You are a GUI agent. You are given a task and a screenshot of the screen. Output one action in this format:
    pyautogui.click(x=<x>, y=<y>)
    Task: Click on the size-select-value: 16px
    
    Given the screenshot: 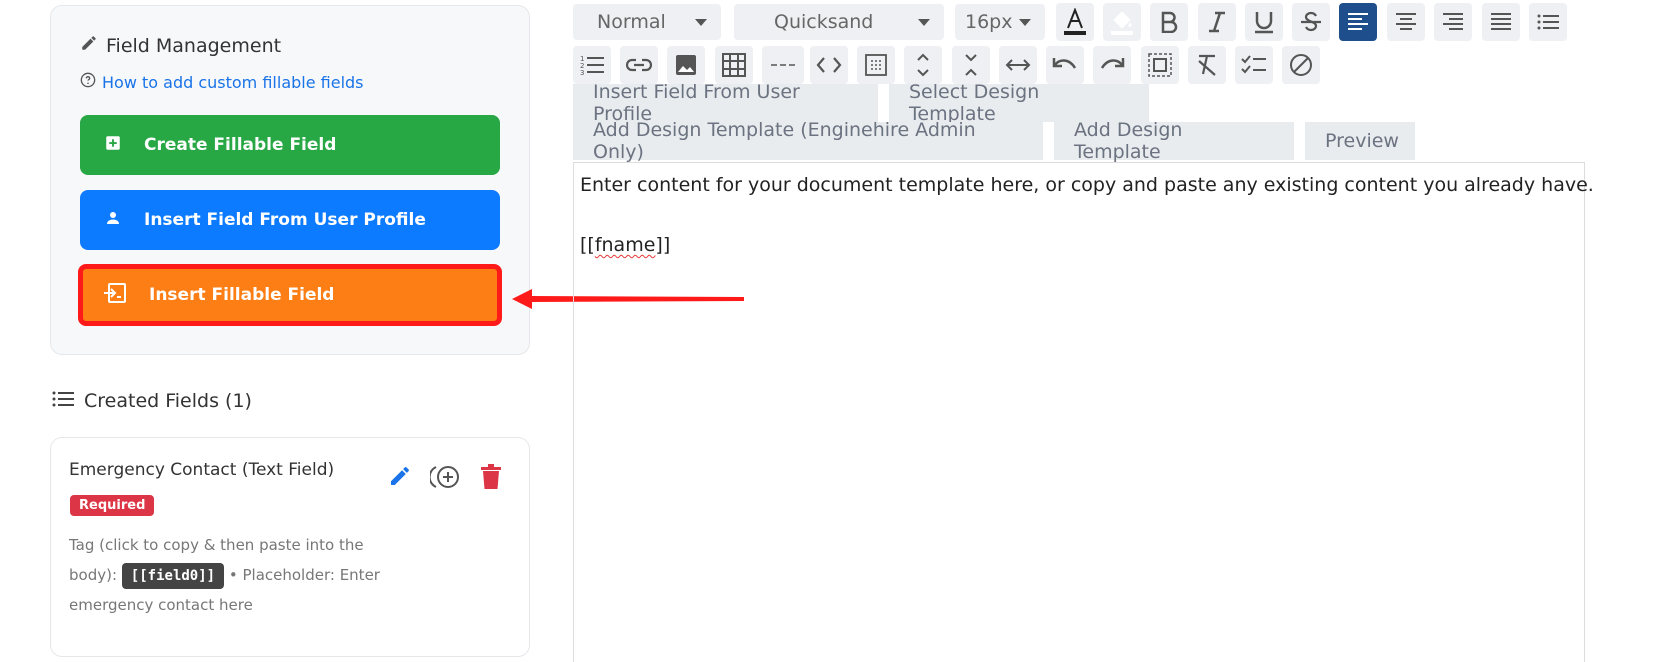 What is the action you would take?
    pyautogui.click(x=989, y=22)
    